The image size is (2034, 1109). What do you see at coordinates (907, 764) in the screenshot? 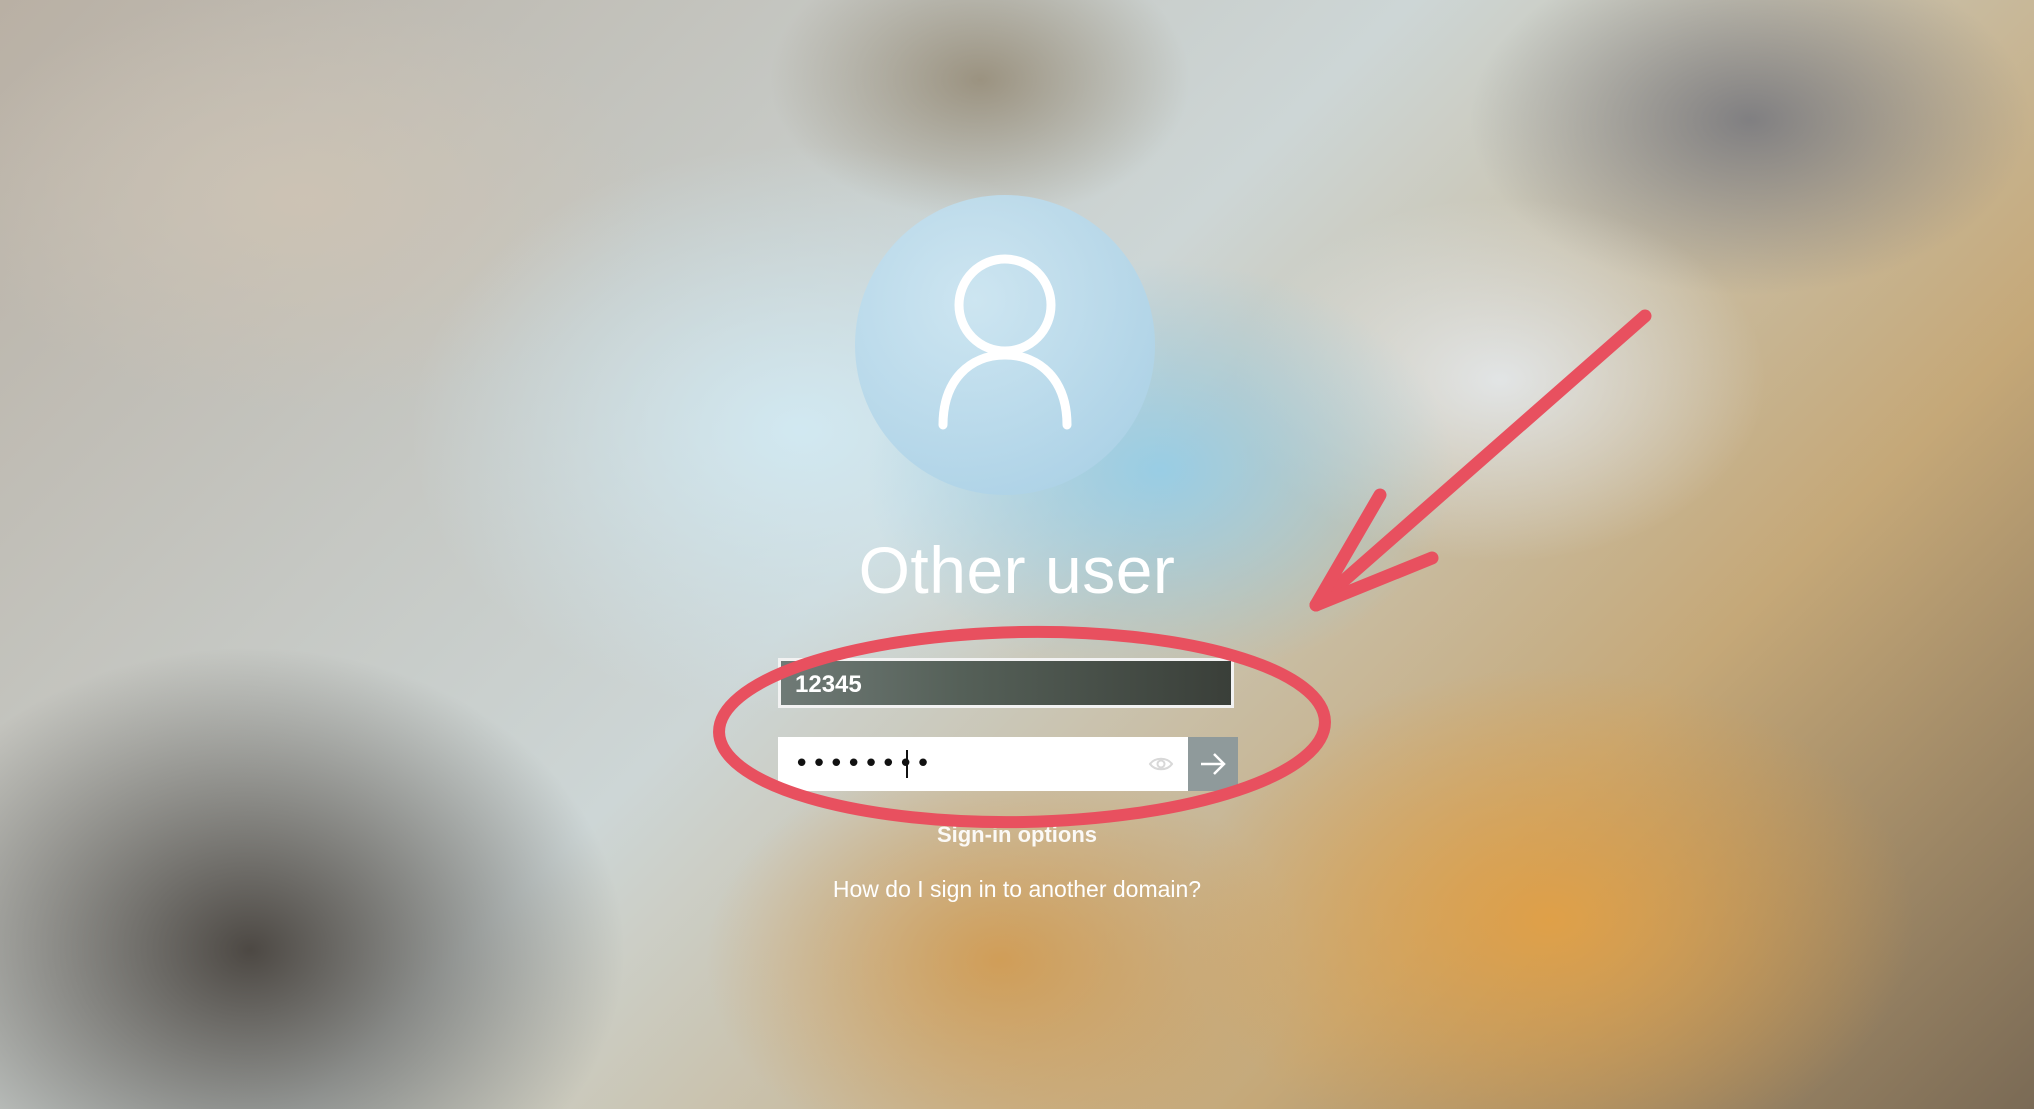
I see `text-caret` at bounding box center [907, 764].